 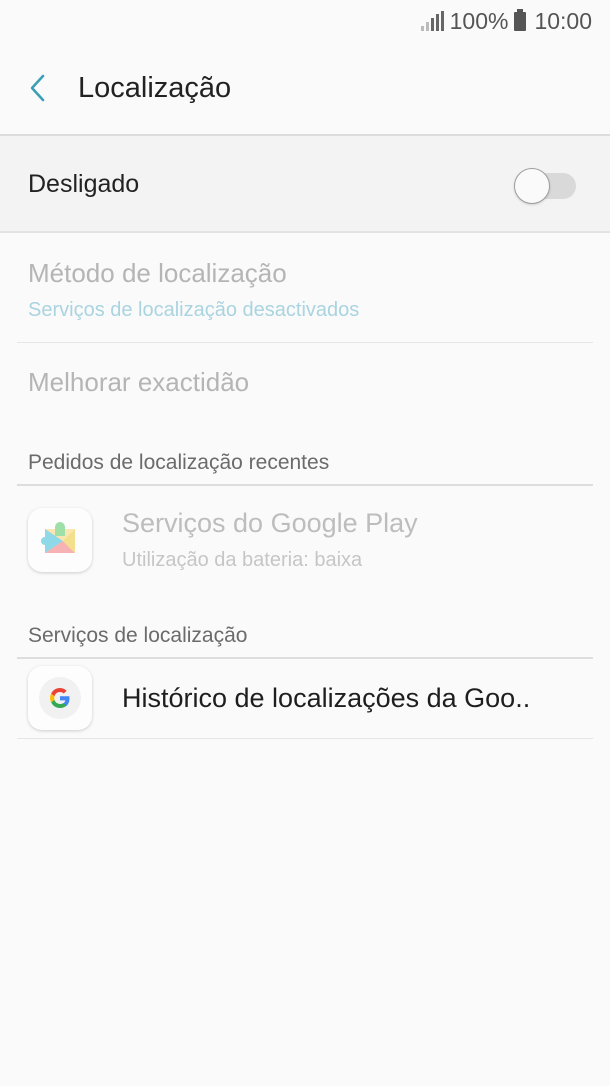 What do you see at coordinates (520, 19) in the screenshot?
I see `battery-icon` at bounding box center [520, 19].